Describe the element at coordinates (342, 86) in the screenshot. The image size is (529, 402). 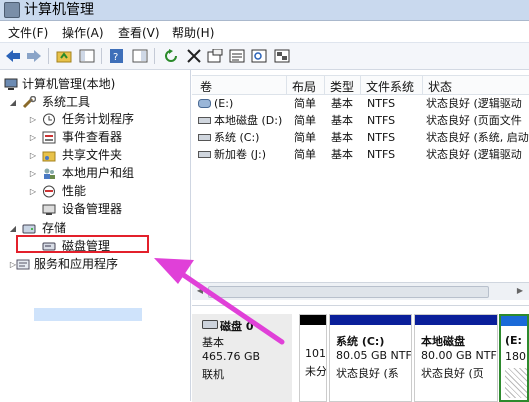
I see `column-type: 类型` at that location.